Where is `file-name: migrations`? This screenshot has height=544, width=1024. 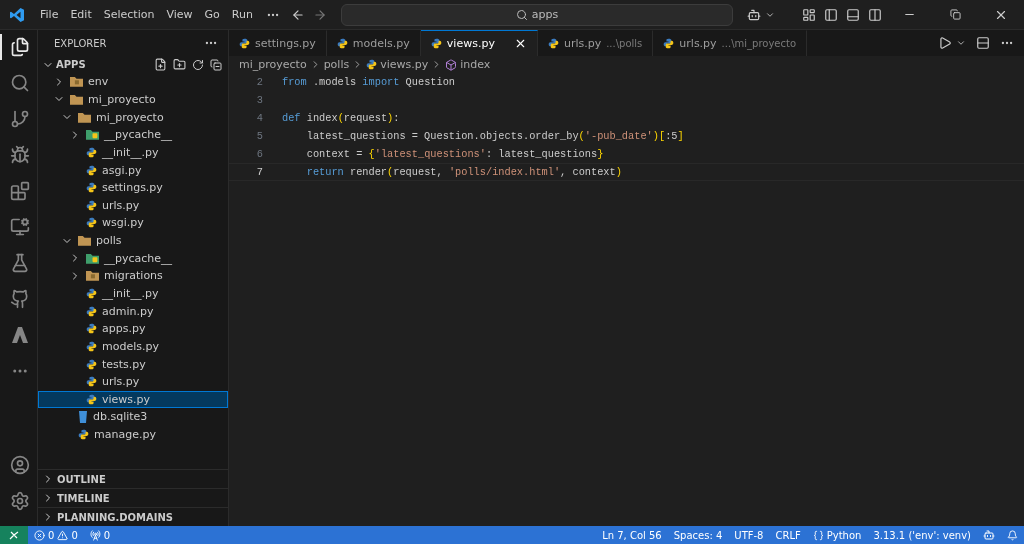 file-name: migrations is located at coordinates (133, 276).